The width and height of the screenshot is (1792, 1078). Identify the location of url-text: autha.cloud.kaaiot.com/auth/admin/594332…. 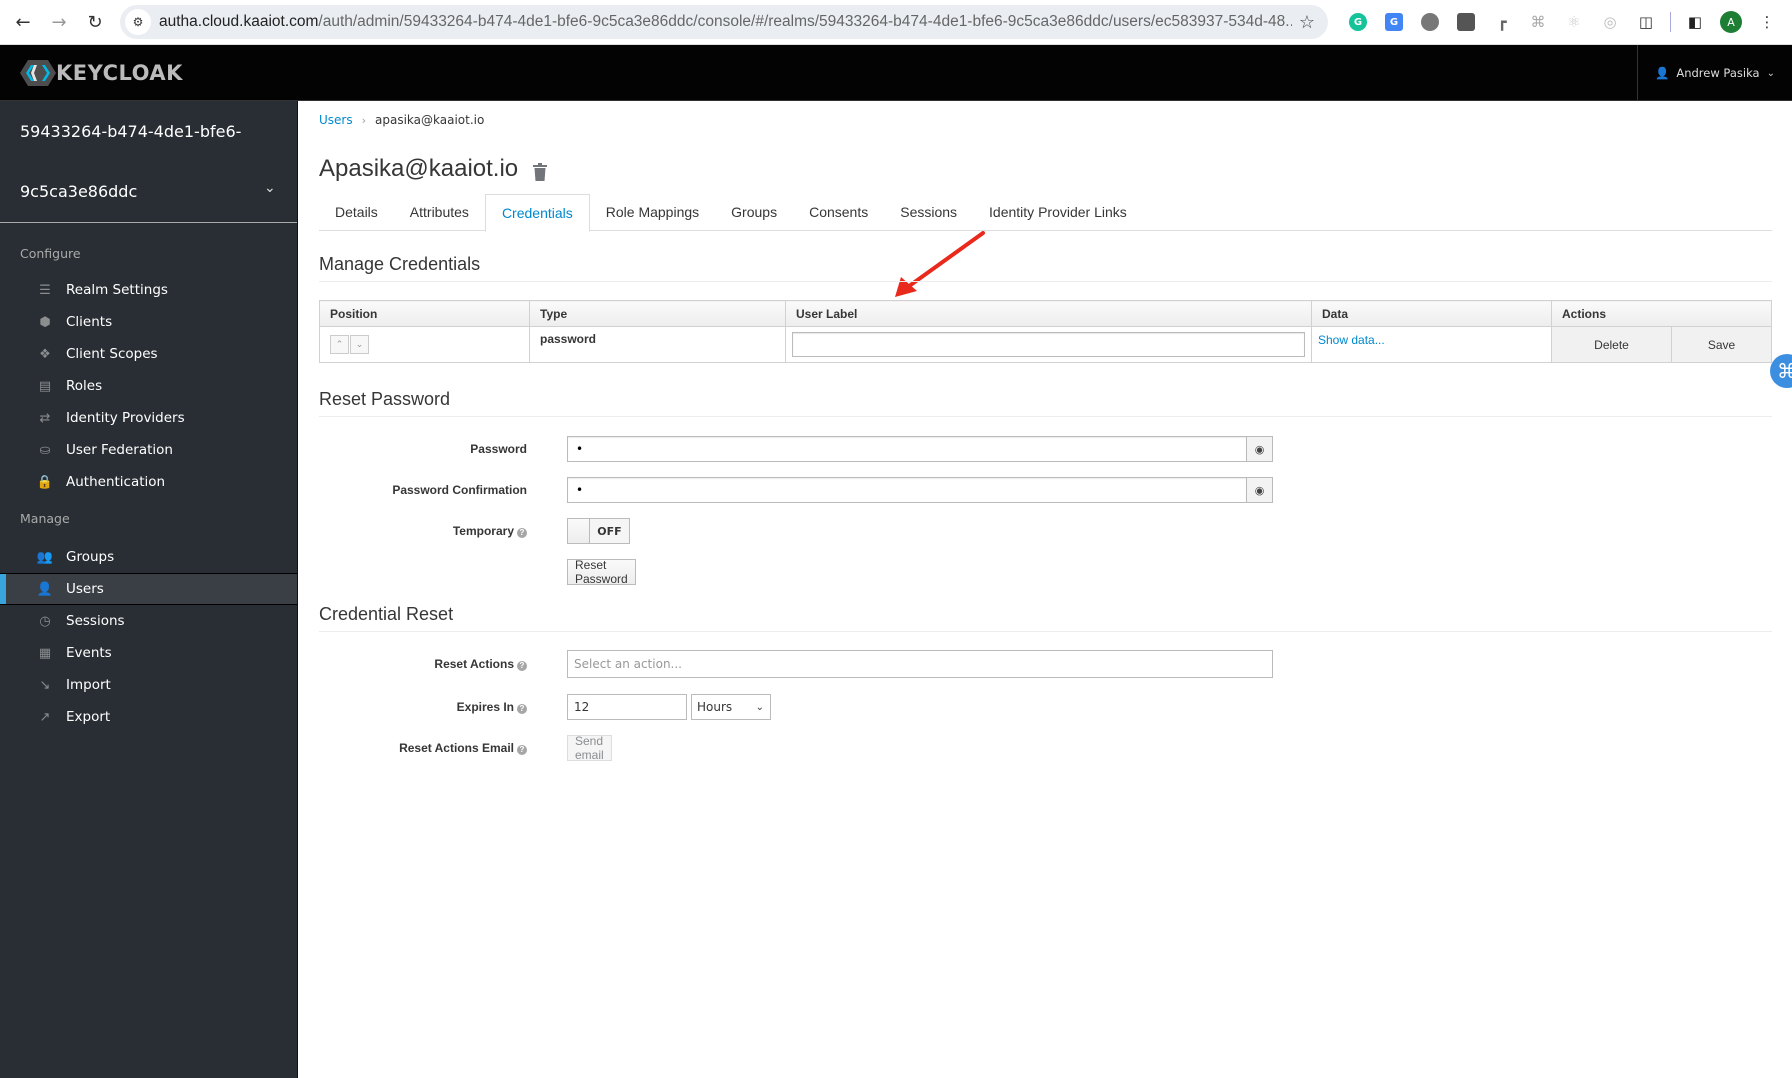
(725, 22).